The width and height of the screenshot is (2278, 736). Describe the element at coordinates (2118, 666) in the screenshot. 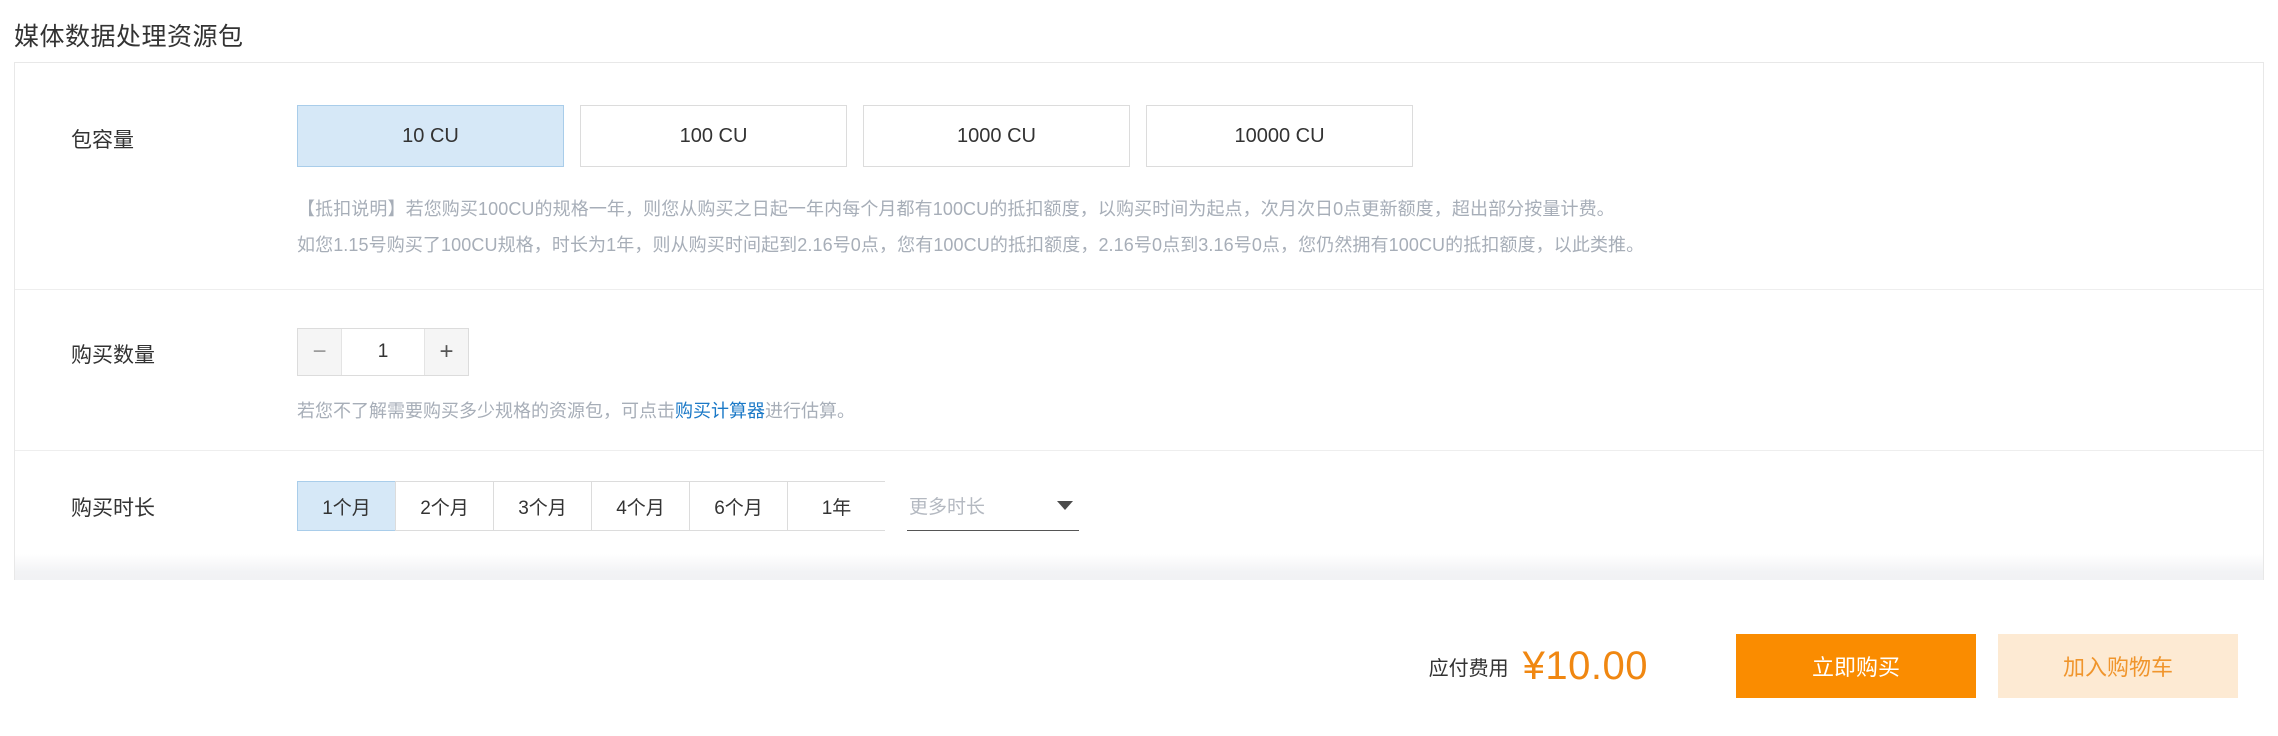

I see `add-to-cart-button: 加入购物车` at that location.